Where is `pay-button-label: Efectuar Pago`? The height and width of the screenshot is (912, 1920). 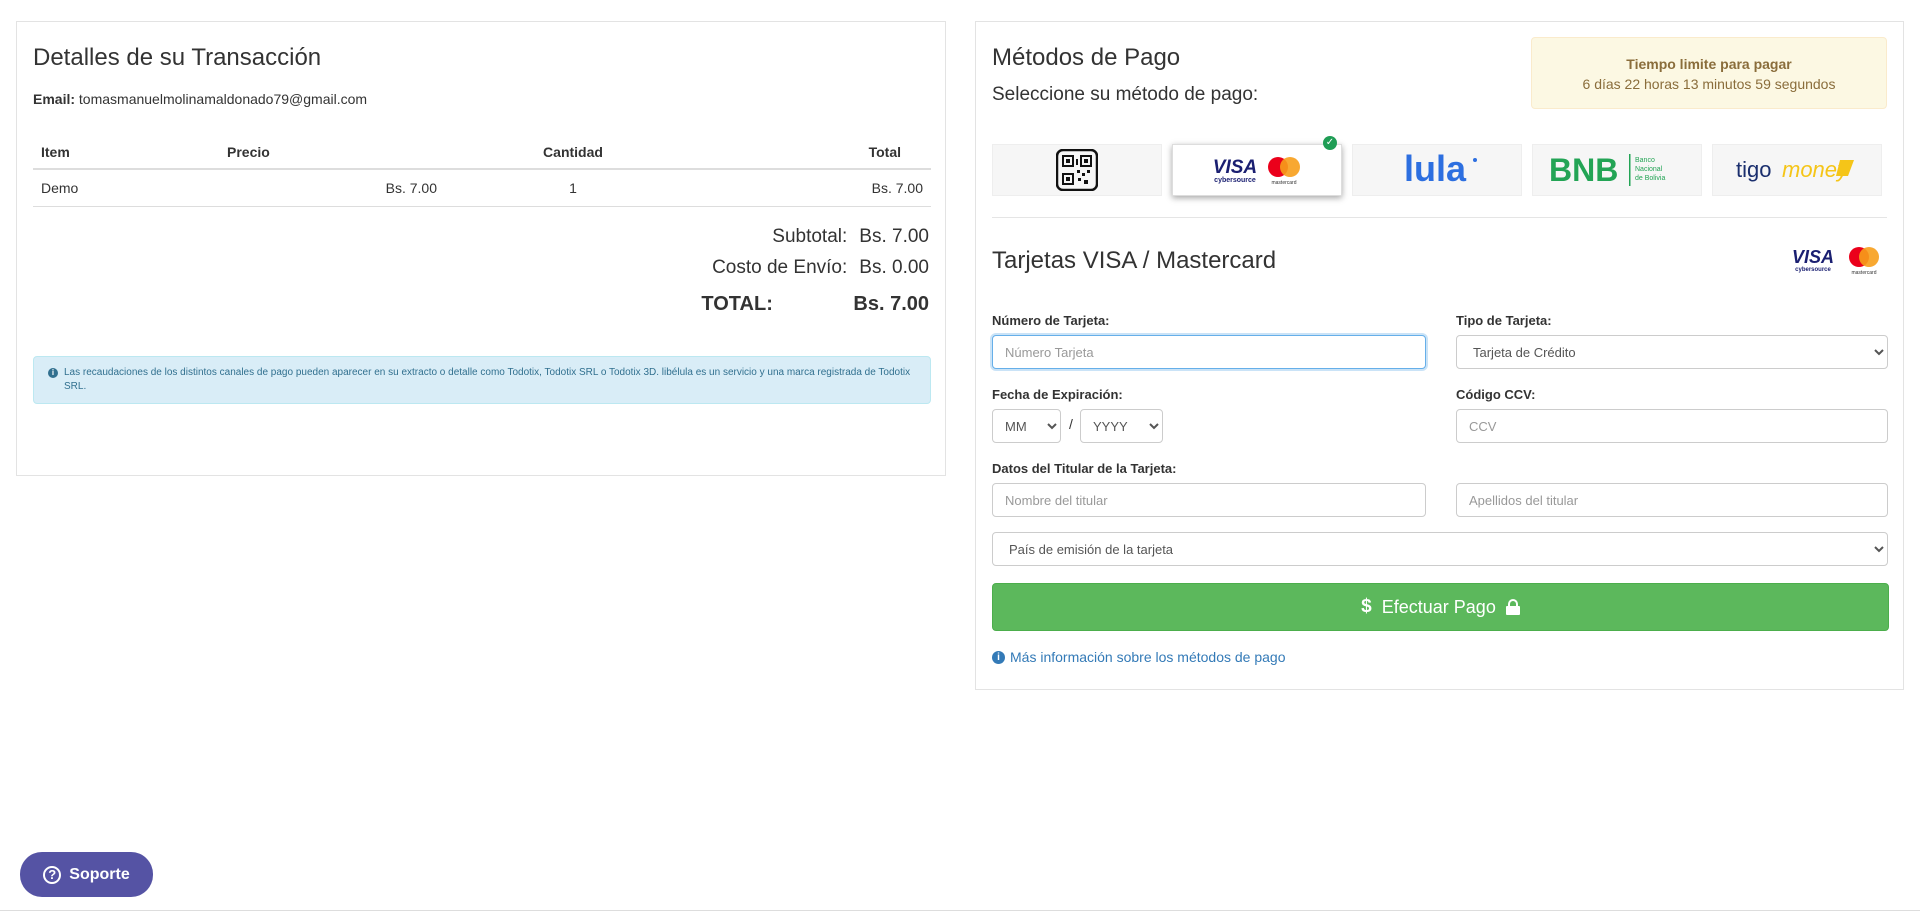
pay-button-label: Efectuar Pago is located at coordinates (1438, 606).